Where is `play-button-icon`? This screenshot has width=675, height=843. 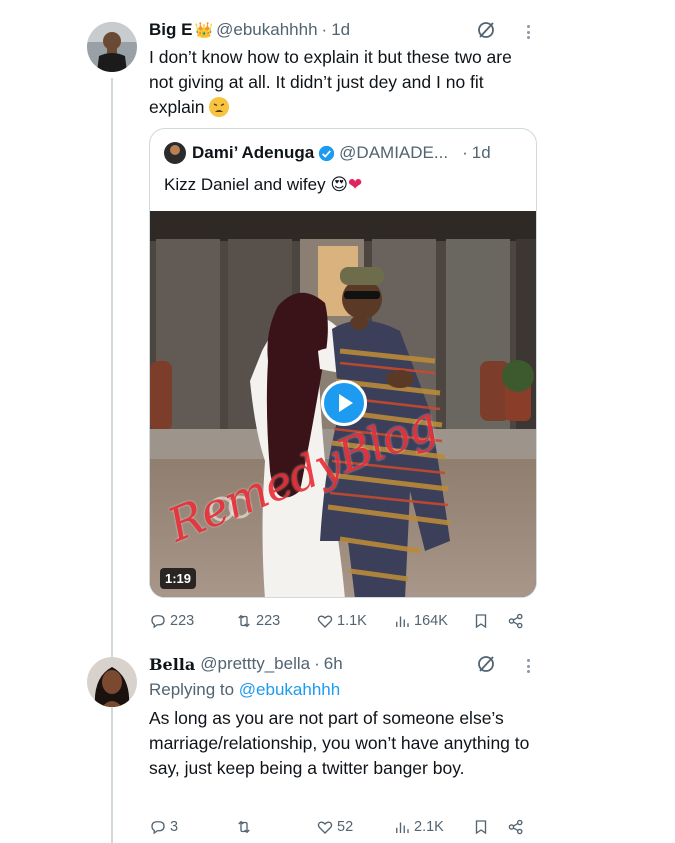
play-button-icon is located at coordinates (344, 403).